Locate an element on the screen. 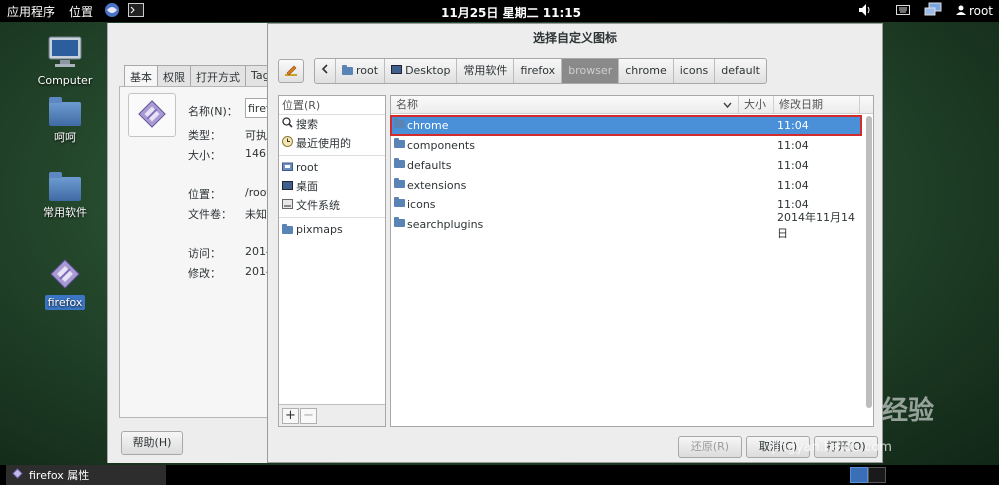 The width and height of the screenshot is (999, 485). file-row-components: components 11:04 is located at coordinates (626, 145).